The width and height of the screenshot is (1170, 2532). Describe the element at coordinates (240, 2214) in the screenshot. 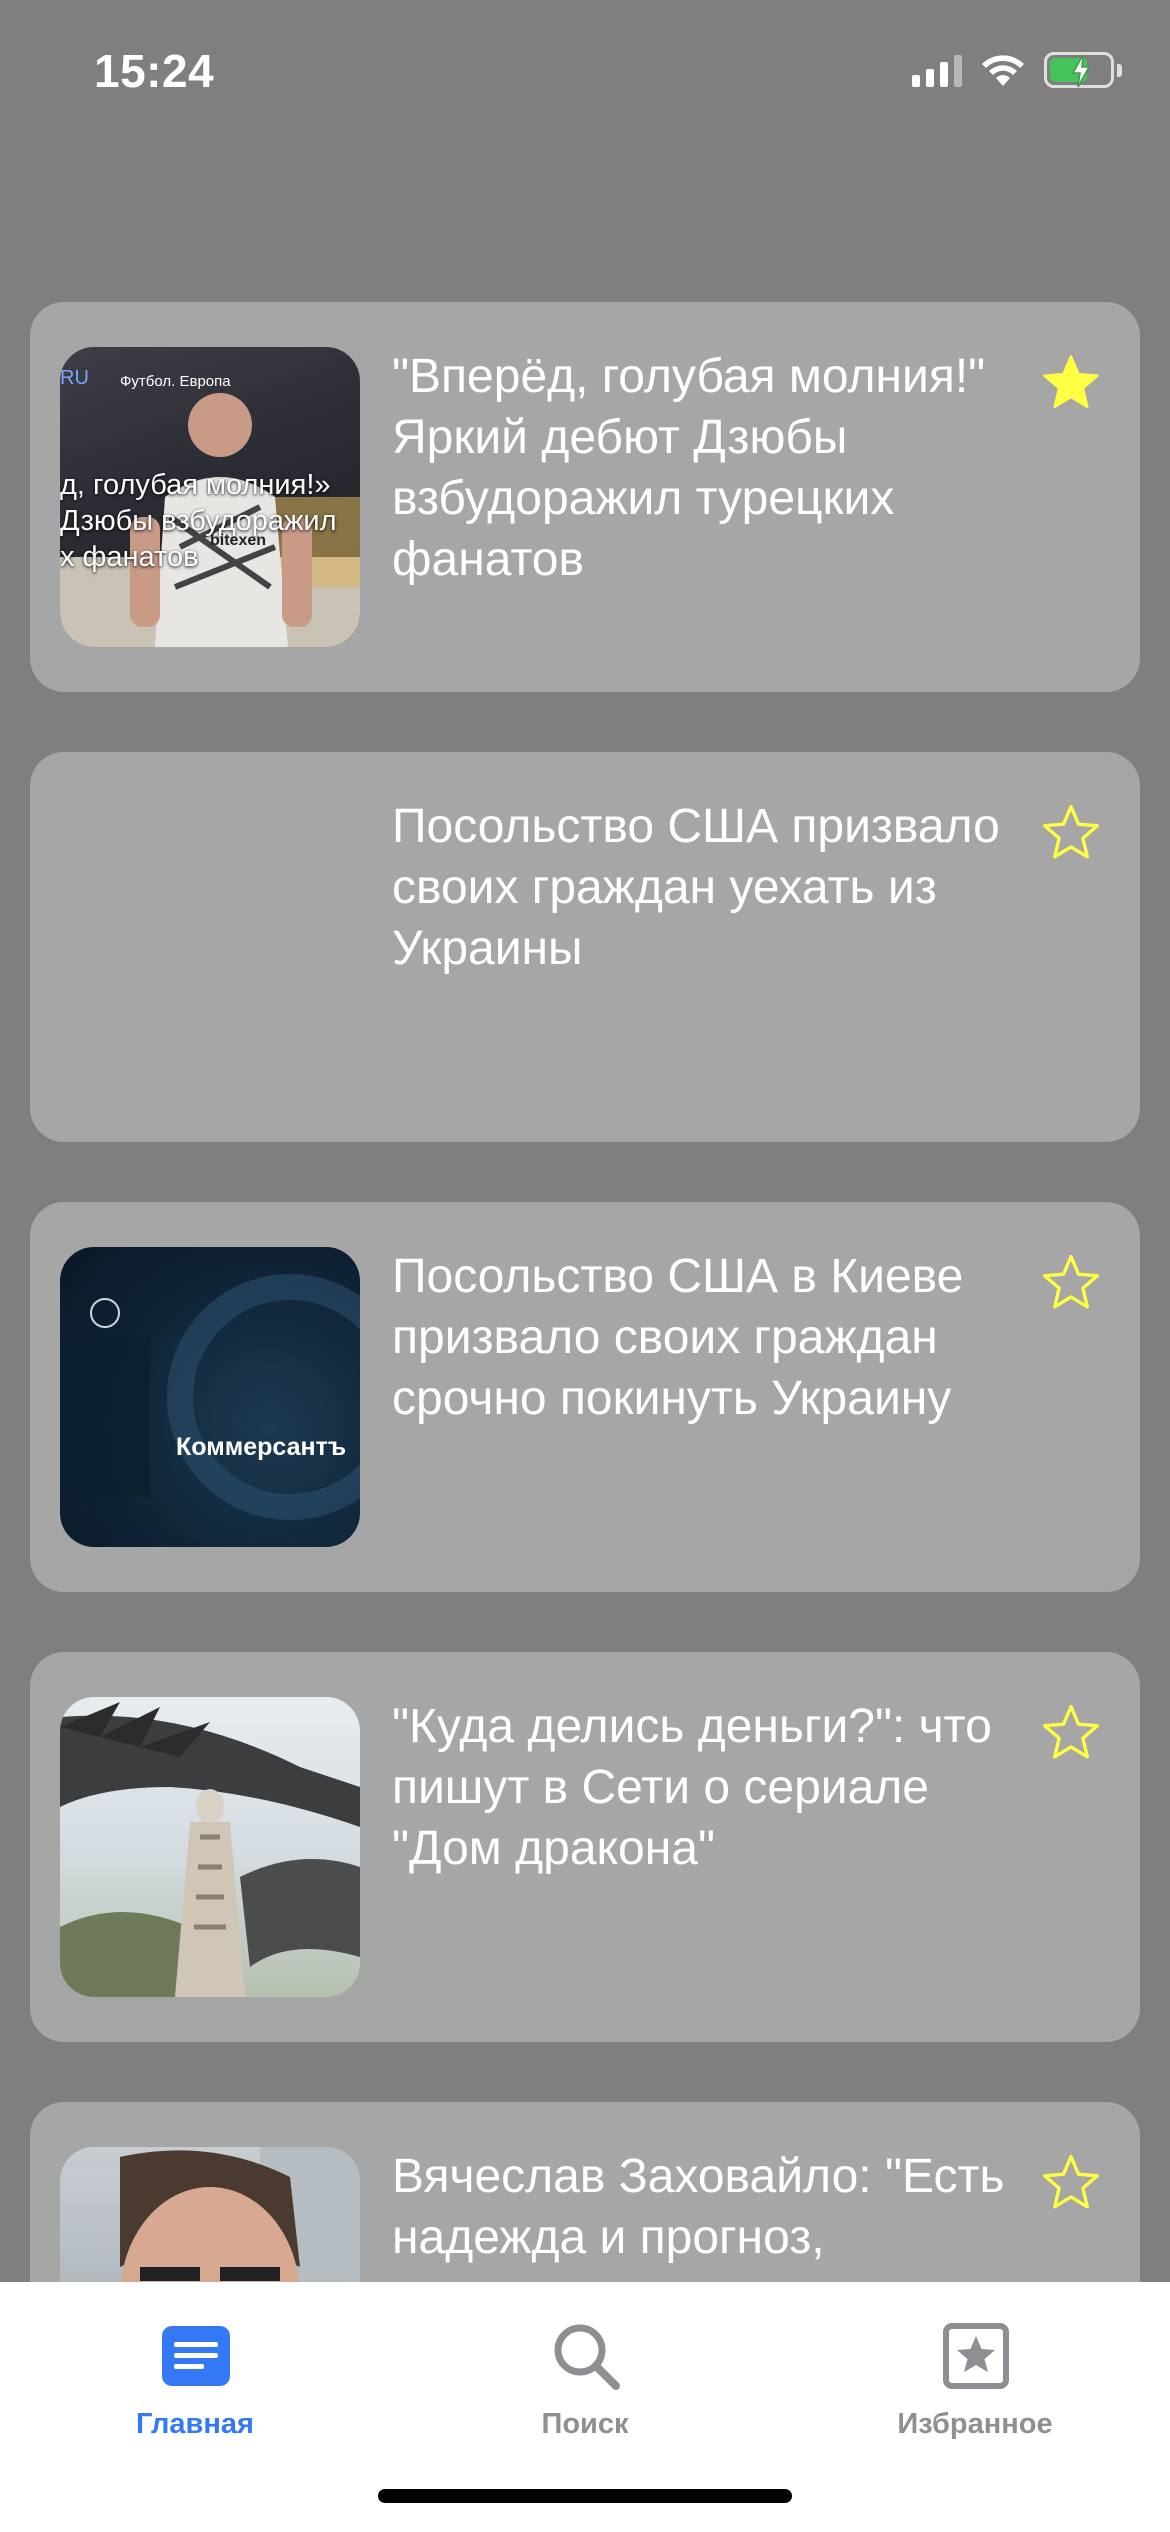

I see `portrait-photo` at that location.